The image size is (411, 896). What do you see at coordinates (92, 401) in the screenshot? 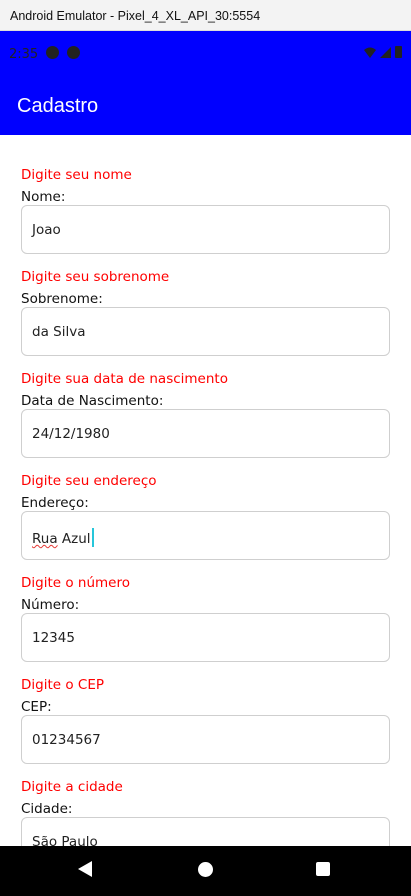
I see `field-label: Data de Nascimento:` at bounding box center [92, 401].